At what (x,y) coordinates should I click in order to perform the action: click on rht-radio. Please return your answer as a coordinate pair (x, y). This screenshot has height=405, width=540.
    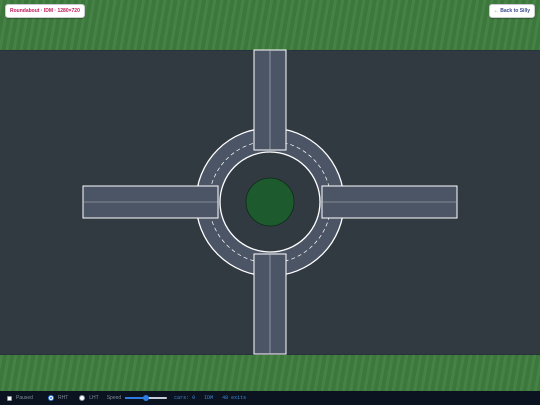
    Looking at the image, I should click on (50, 398).